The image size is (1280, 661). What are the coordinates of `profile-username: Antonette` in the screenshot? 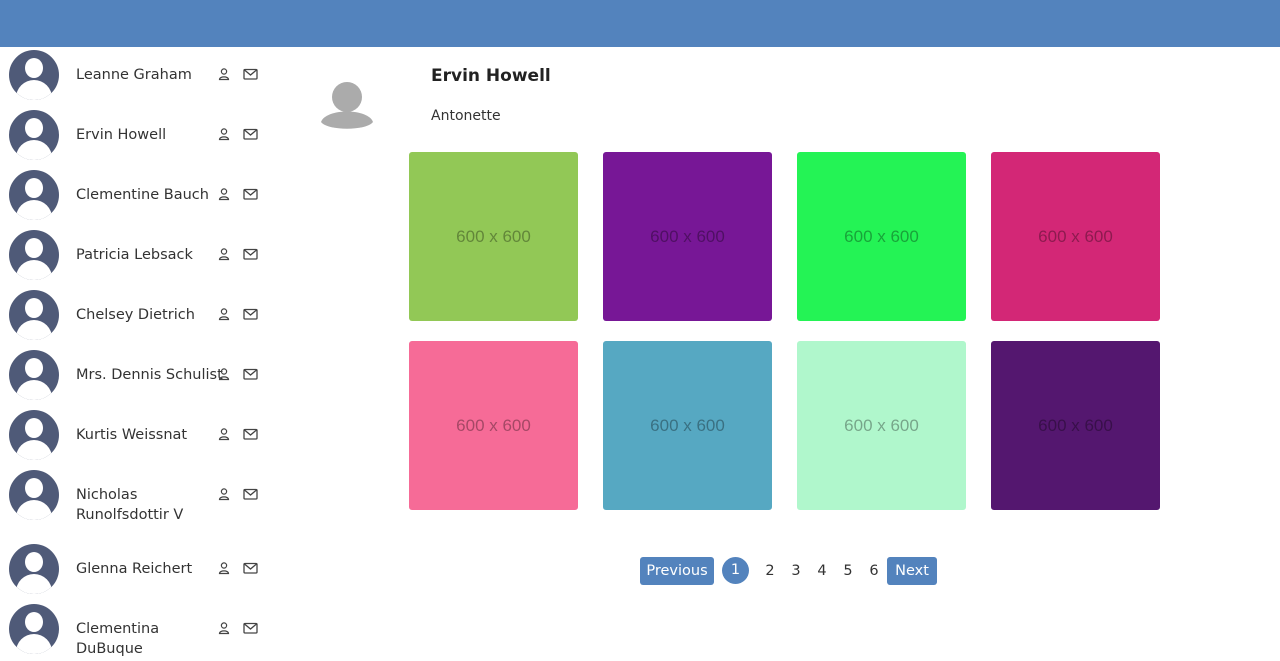 It's located at (466, 116).